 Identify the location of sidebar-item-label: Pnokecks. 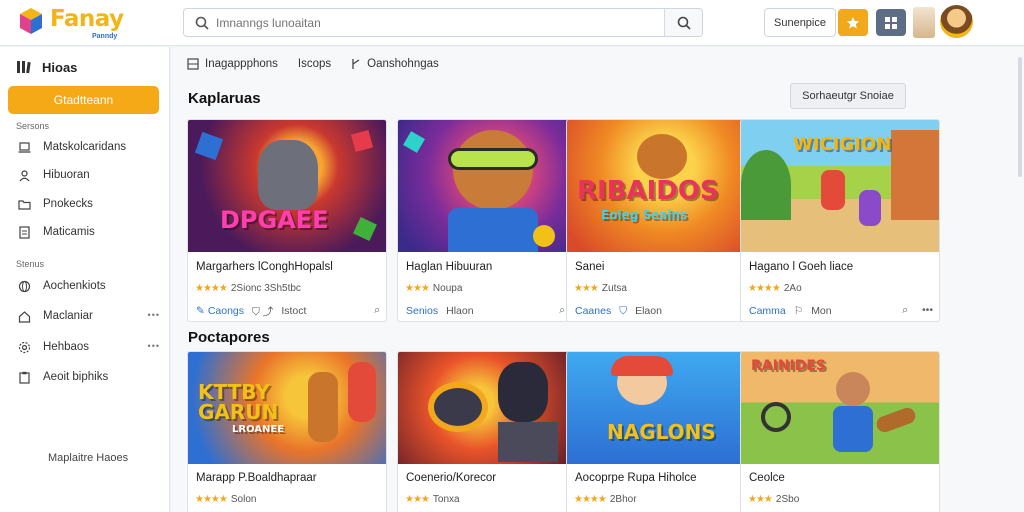
(68, 204).